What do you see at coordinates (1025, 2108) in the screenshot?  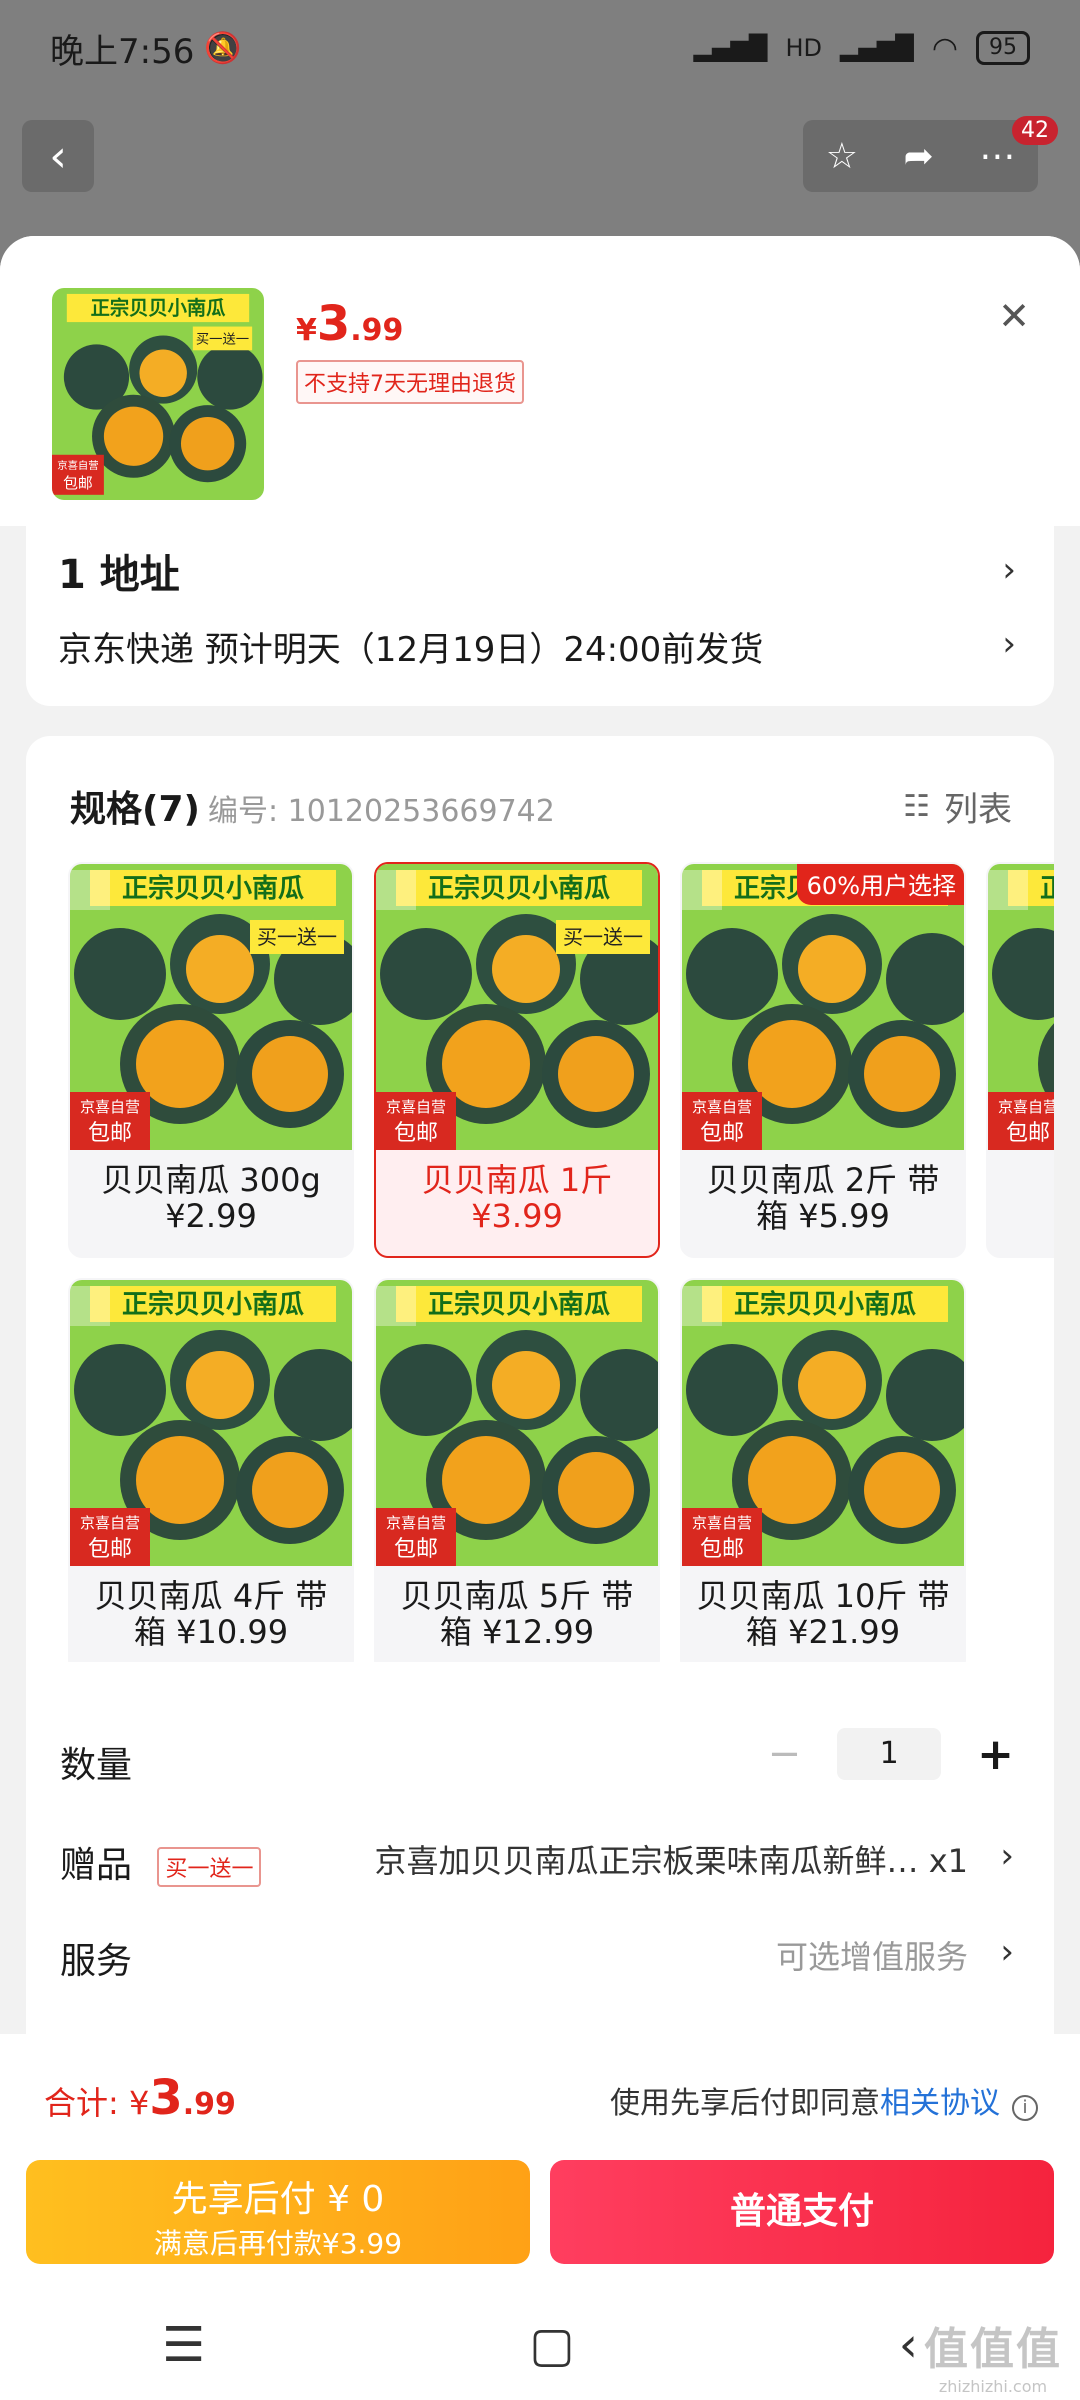 I see `info-icon: i` at bounding box center [1025, 2108].